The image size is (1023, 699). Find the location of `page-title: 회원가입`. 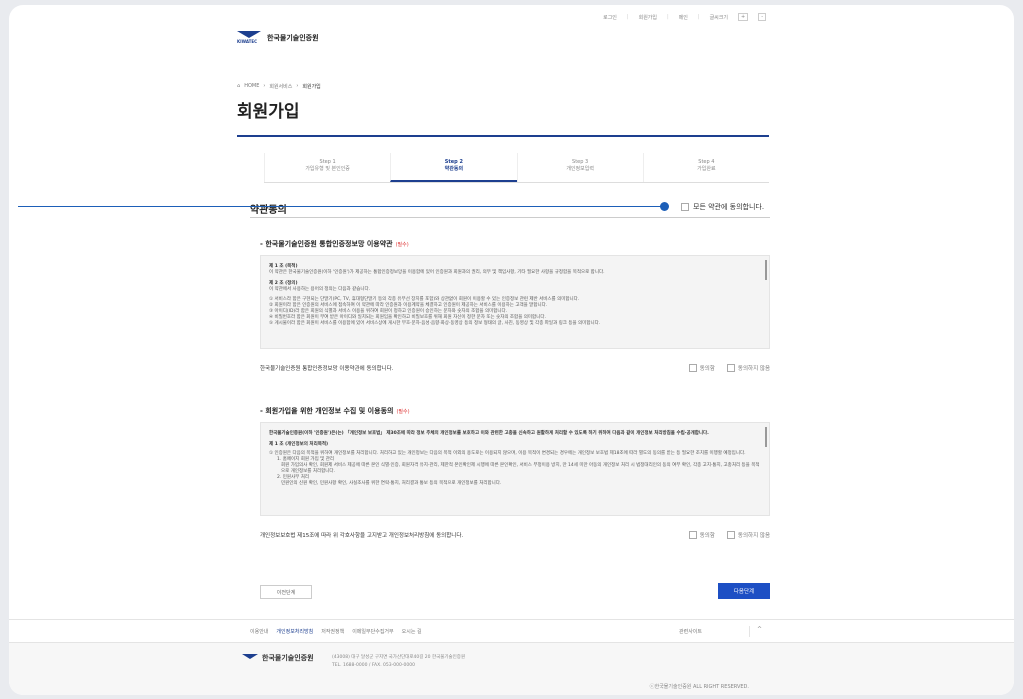

page-title: 회원가입 is located at coordinates (268, 112).